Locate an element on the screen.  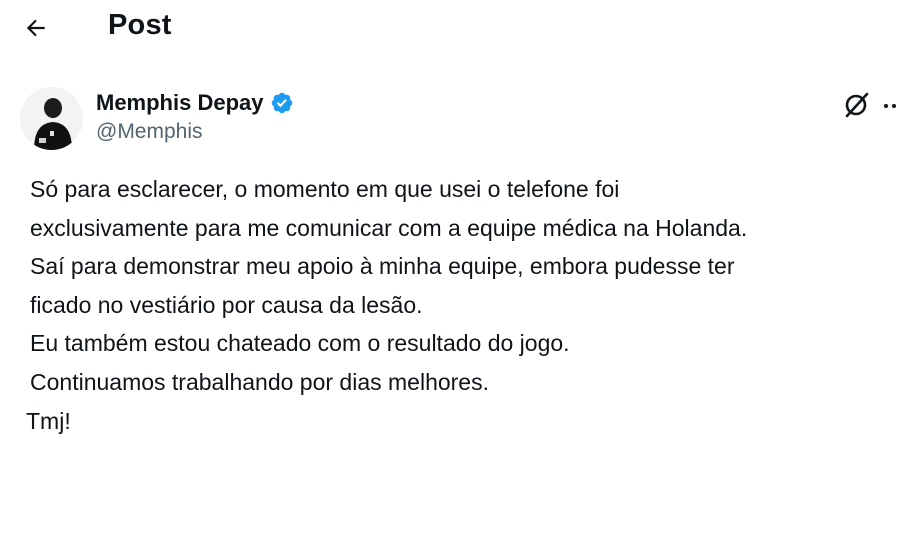
profile-photo is located at coordinates (51, 118).